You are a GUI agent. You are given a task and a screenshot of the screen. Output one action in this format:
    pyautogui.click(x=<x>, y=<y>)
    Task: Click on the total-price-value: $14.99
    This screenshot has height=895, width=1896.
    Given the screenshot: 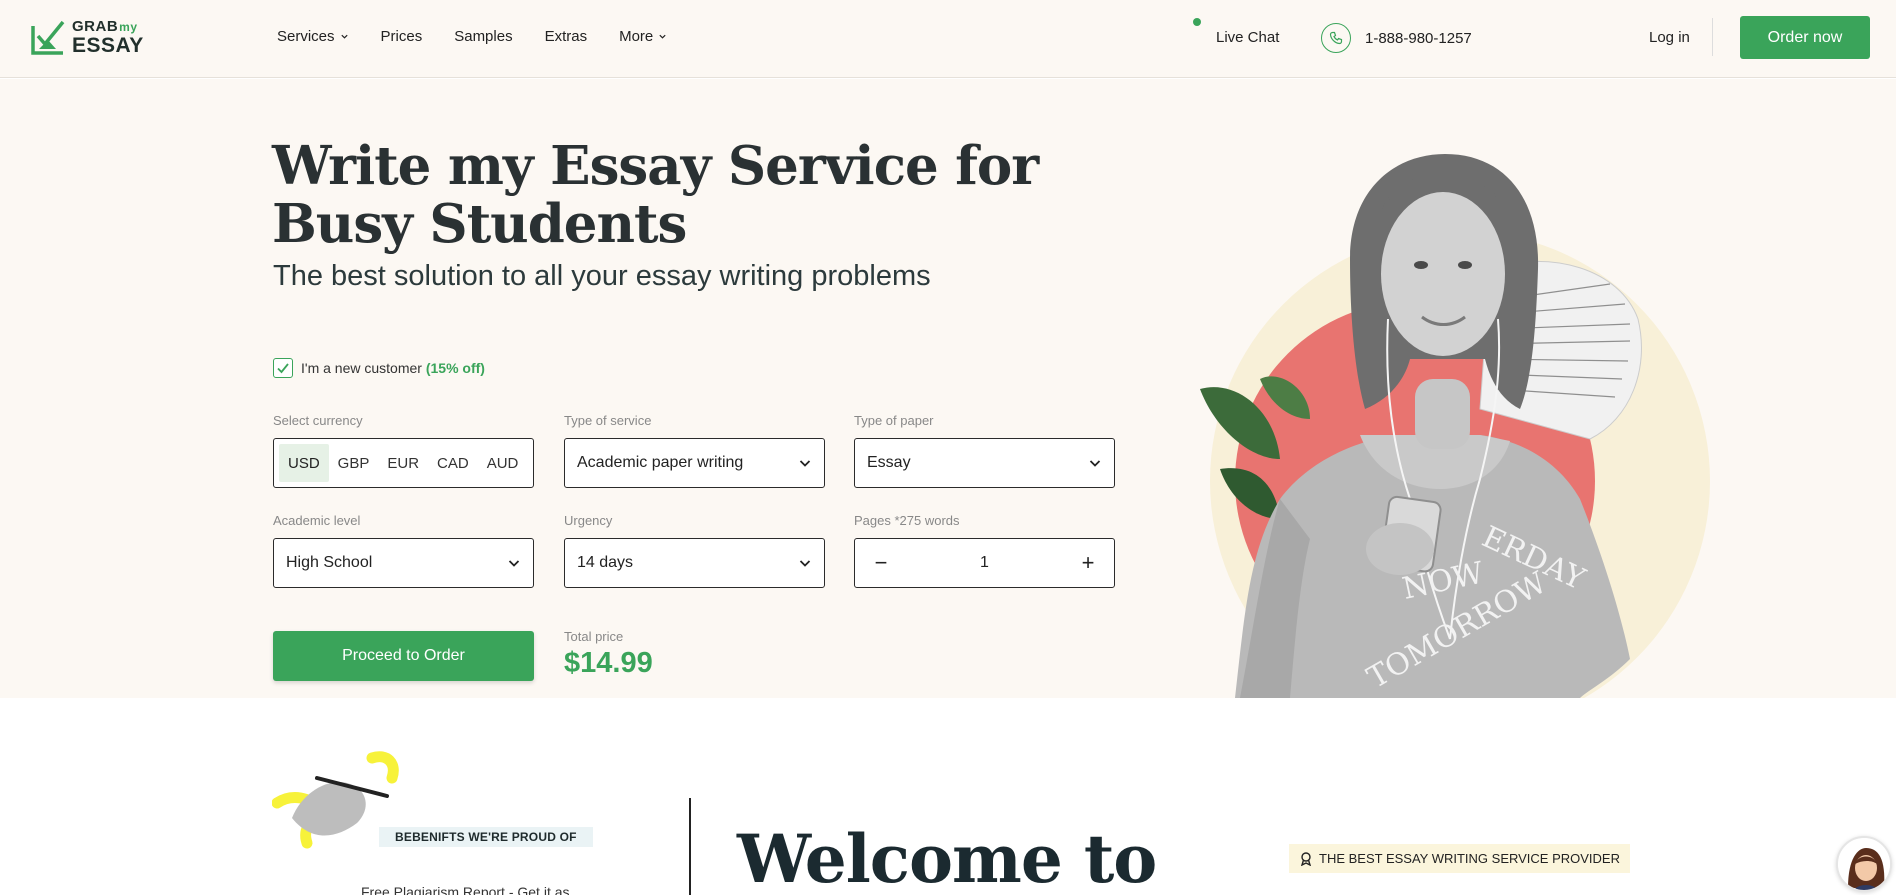 What is the action you would take?
    pyautogui.click(x=608, y=663)
    